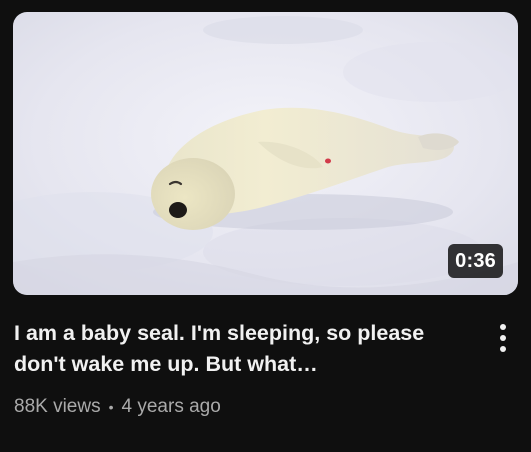  What do you see at coordinates (239, 407) in the screenshot?
I see `video-stats: 88K views • 4 years ago` at bounding box center [239, 407].